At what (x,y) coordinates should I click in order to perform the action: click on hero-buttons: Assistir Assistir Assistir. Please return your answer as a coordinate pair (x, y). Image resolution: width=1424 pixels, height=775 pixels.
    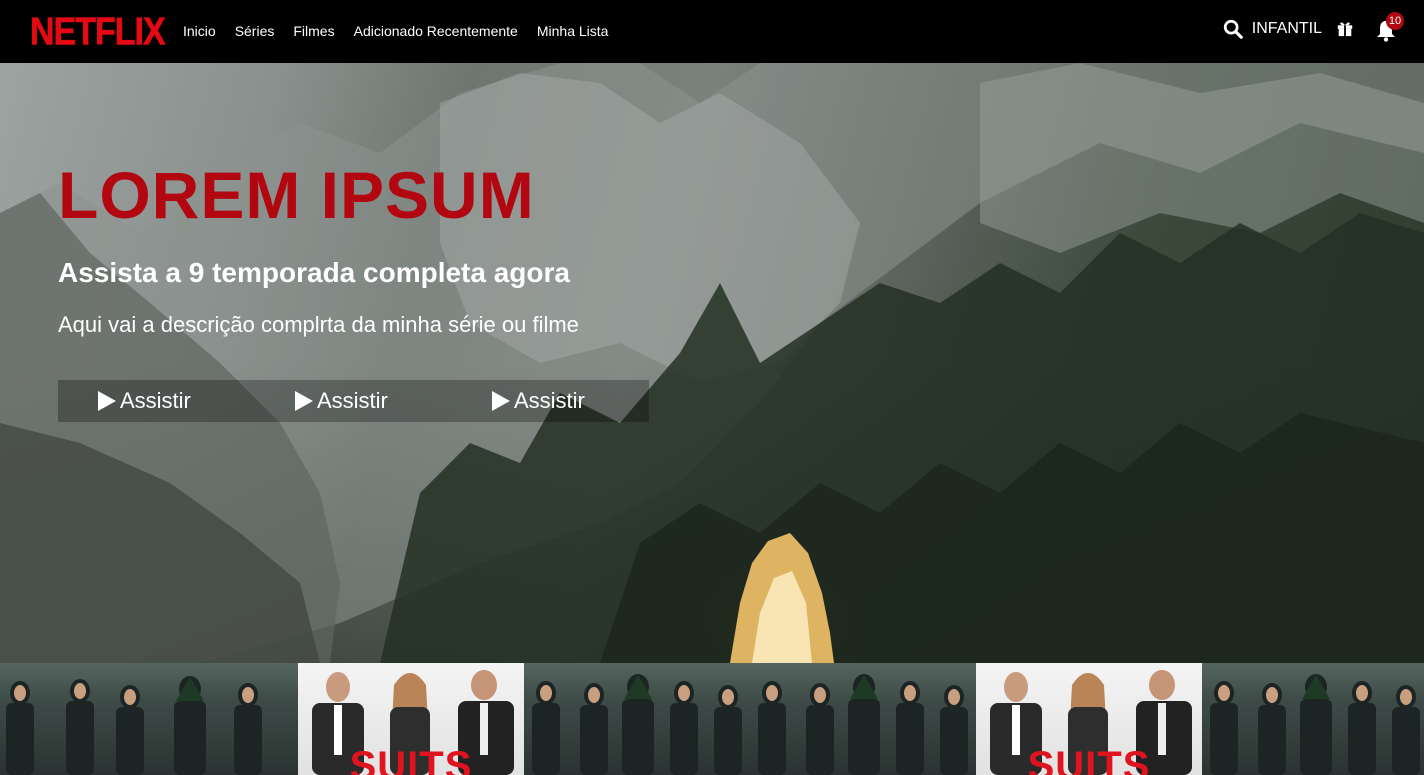
    Looking at the image, I should click on (353, 401).